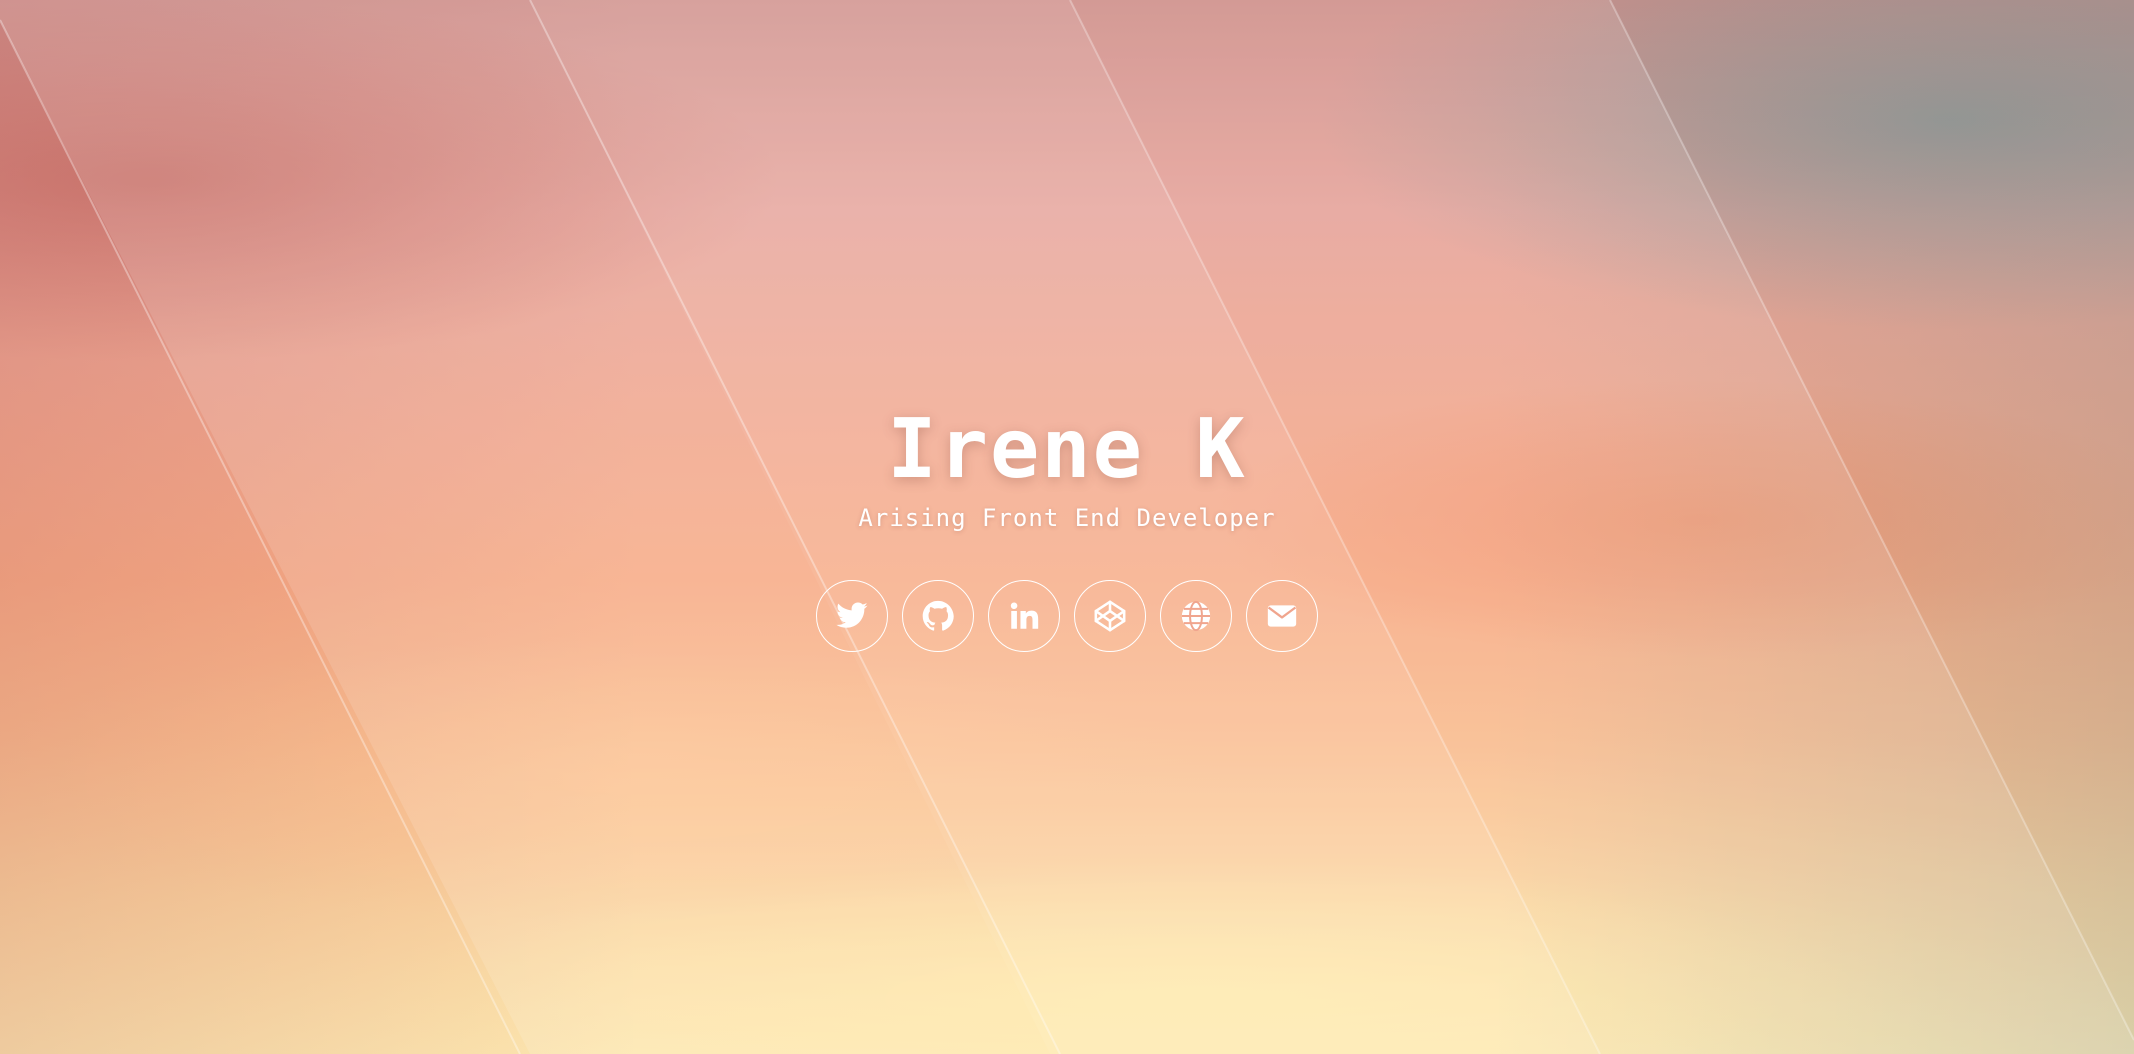 Image resolution: width=2134 pixels, height=1054 pixels. I want to click on envelope-icon, so click(1282, 616).